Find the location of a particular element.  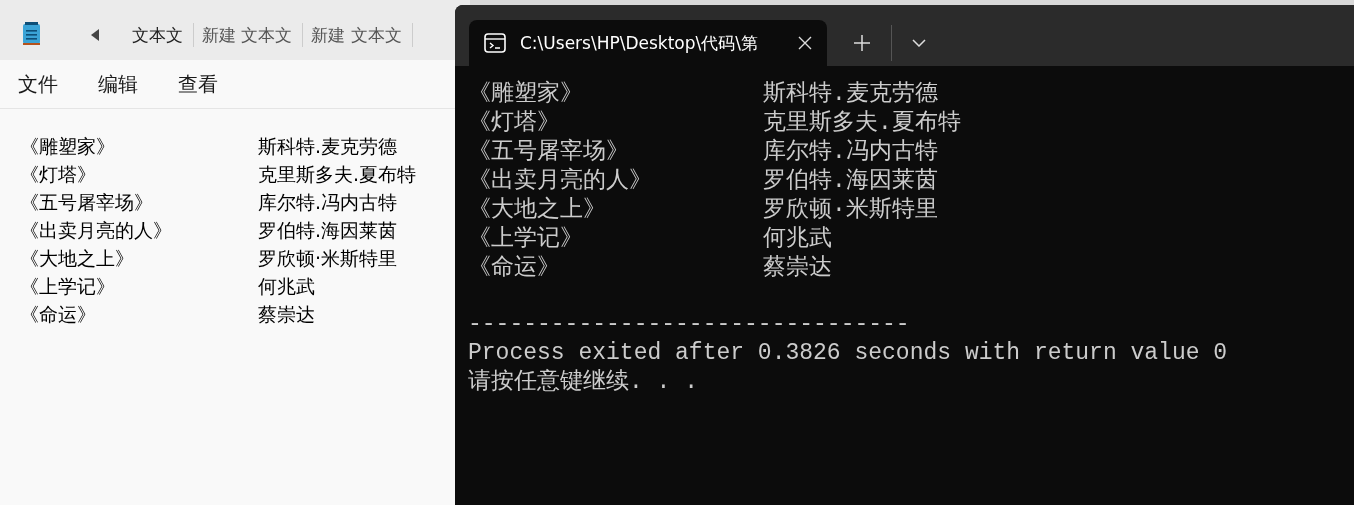

exit-message: Process exited after 0.3826 seconds with return value 0 is located at coordinates (848, 353).